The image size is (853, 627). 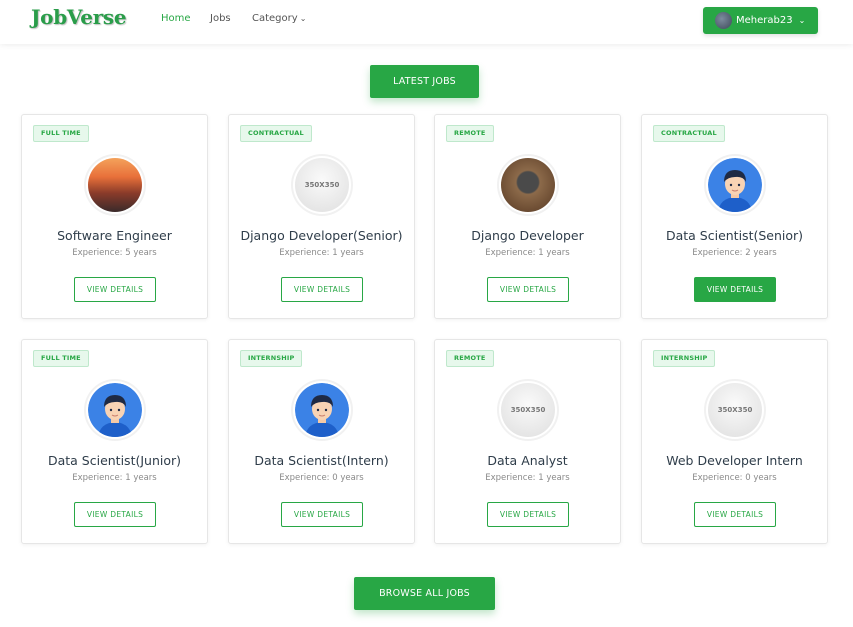 I want to click on job-title: Data Scientist(Junior), so click(x=114, y=460).